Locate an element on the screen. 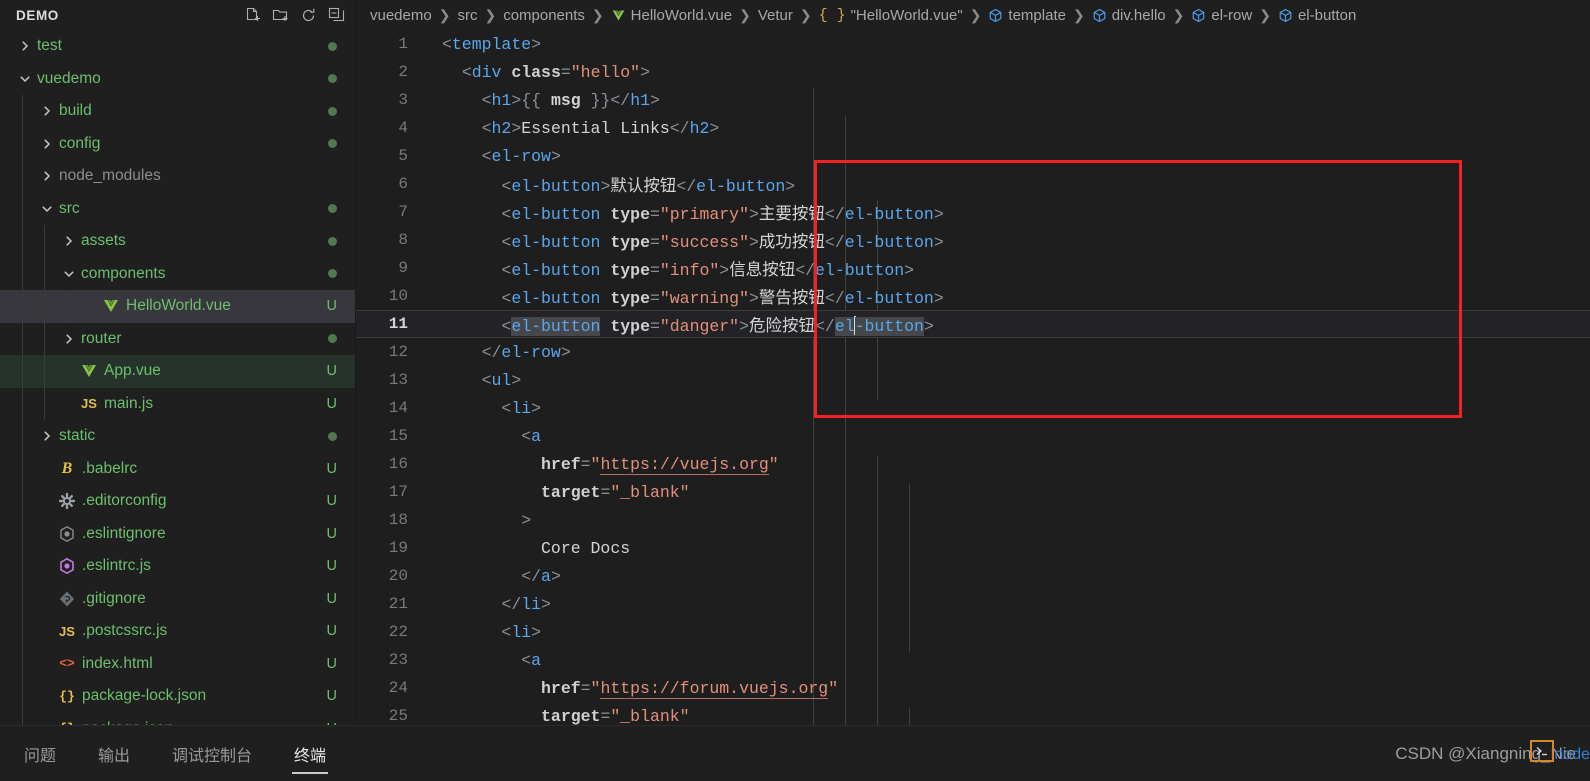  panel-tab-0: 问题 is located at coordinates (40, 754).